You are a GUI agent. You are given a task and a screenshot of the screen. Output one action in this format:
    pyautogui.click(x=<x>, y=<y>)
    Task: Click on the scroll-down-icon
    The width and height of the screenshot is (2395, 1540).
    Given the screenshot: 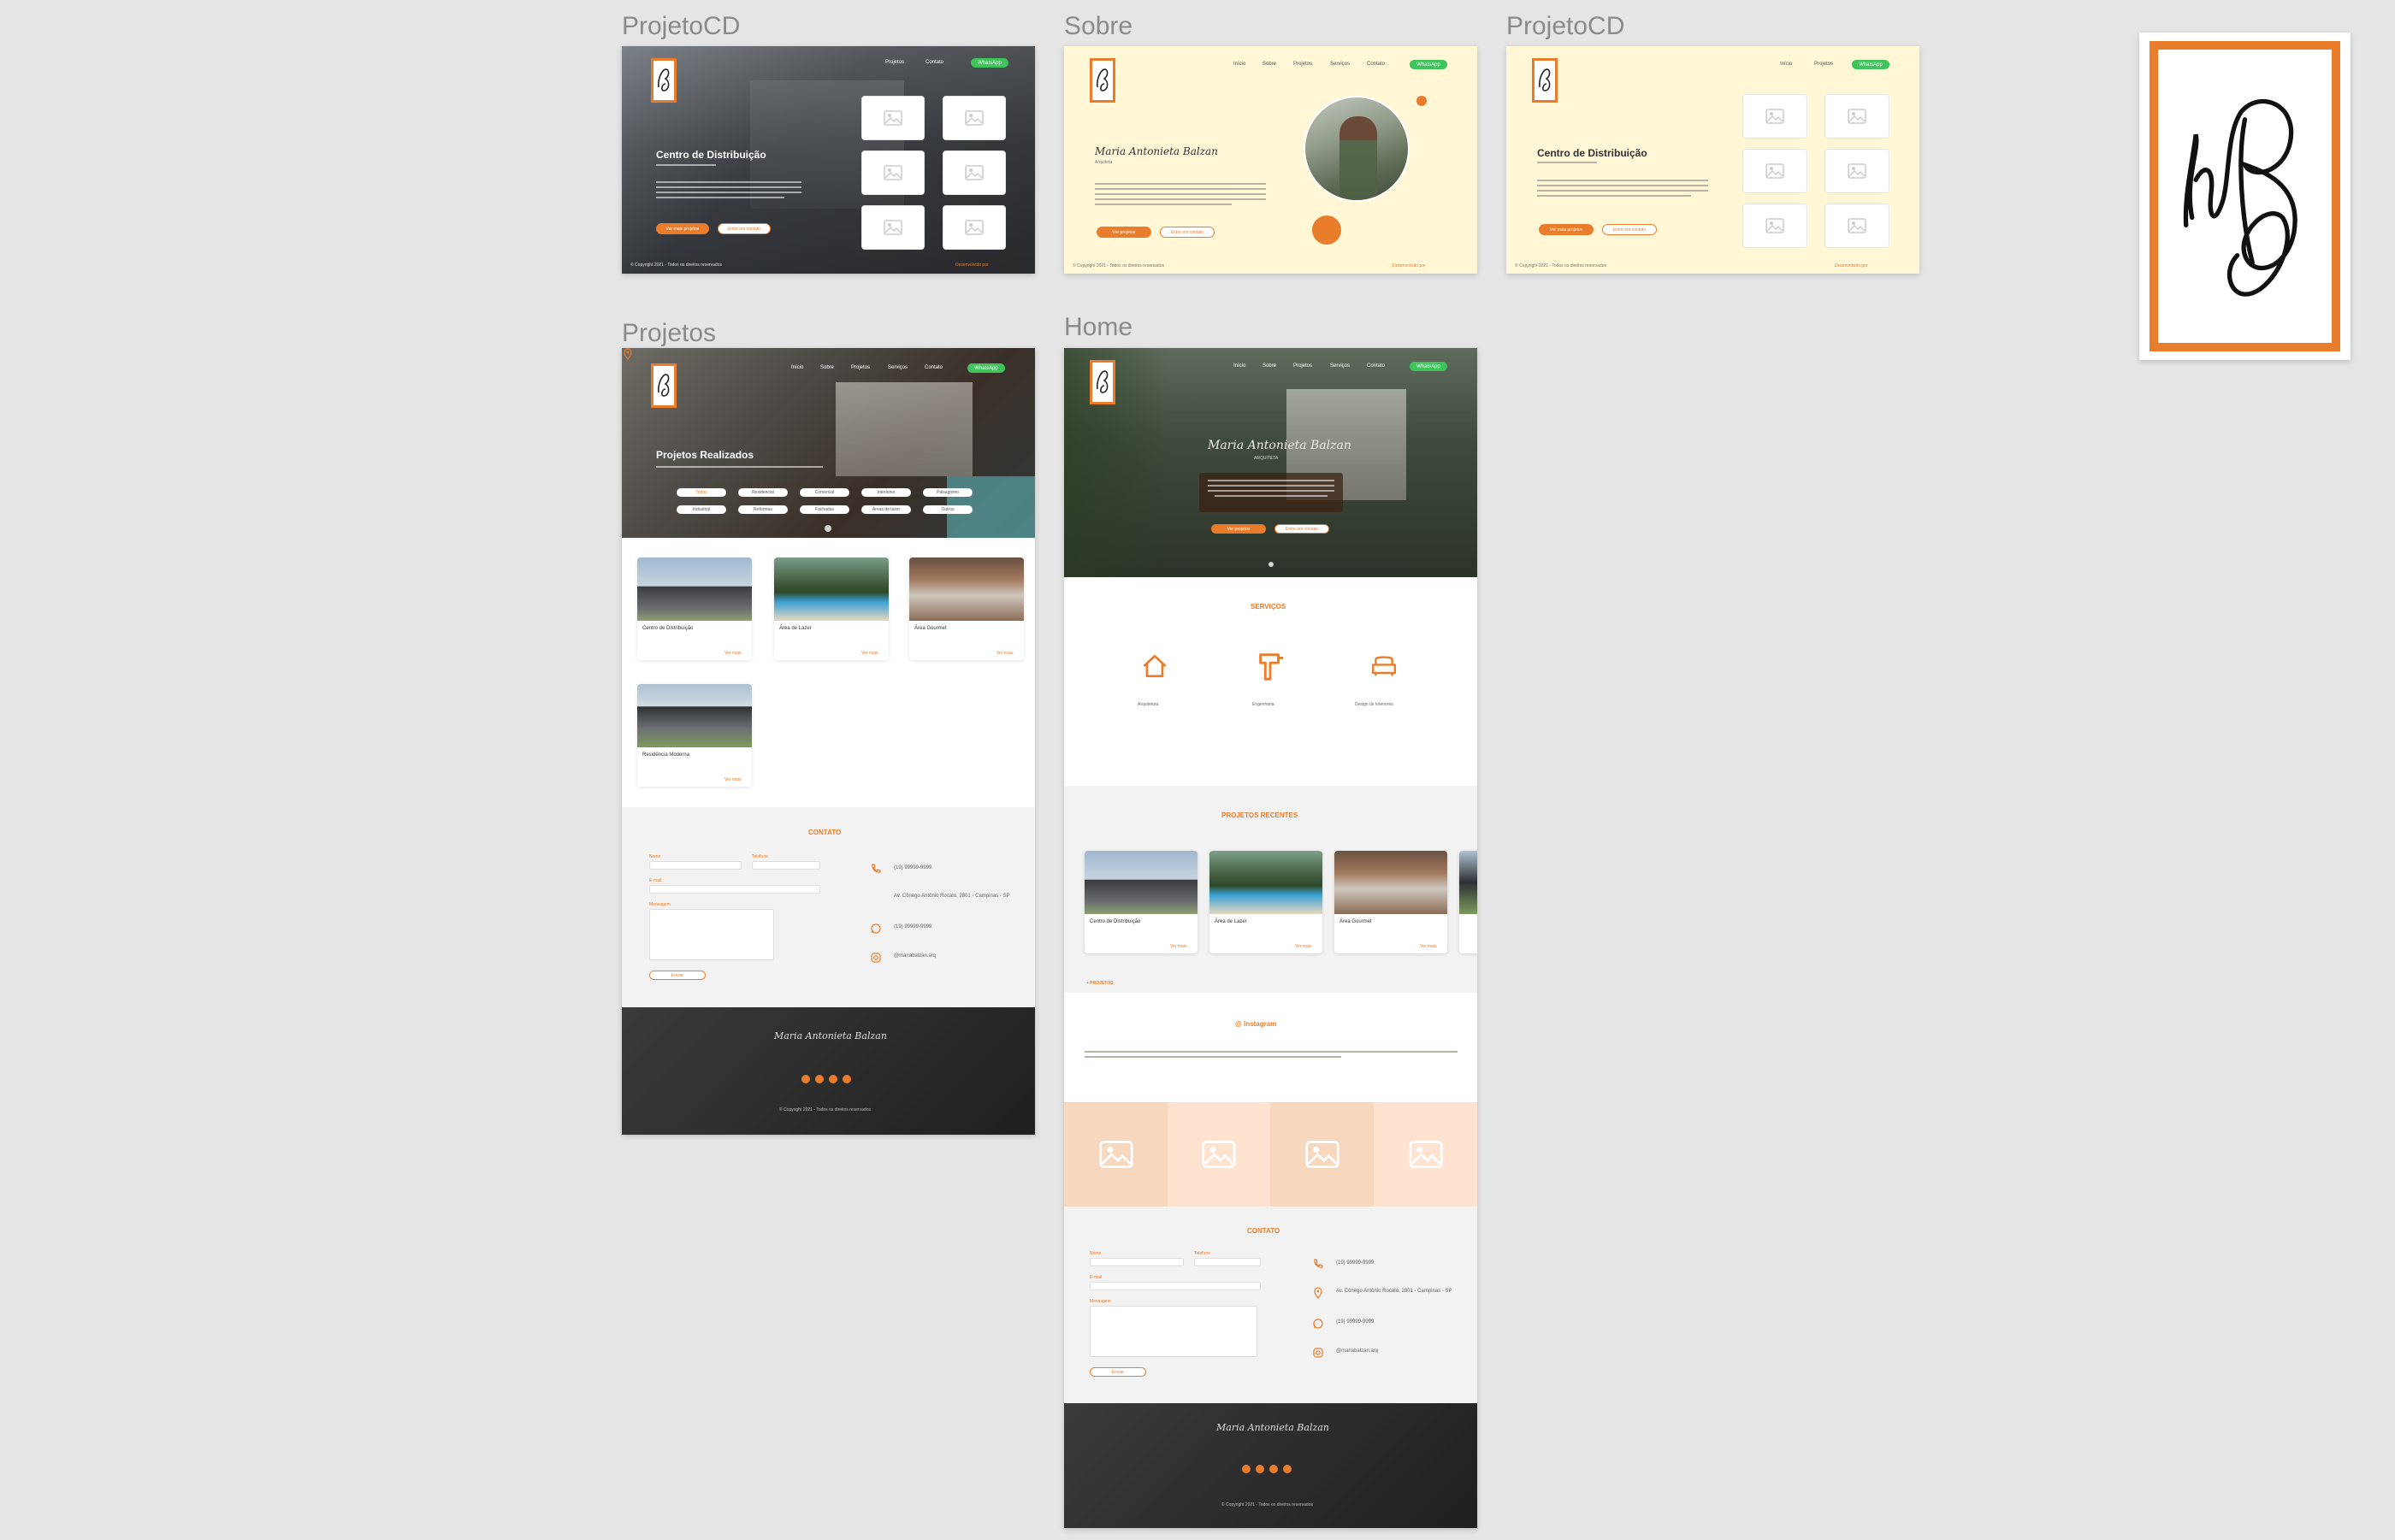 What is the action you would take?
    pyautogui.click(x=828, y=528)
    